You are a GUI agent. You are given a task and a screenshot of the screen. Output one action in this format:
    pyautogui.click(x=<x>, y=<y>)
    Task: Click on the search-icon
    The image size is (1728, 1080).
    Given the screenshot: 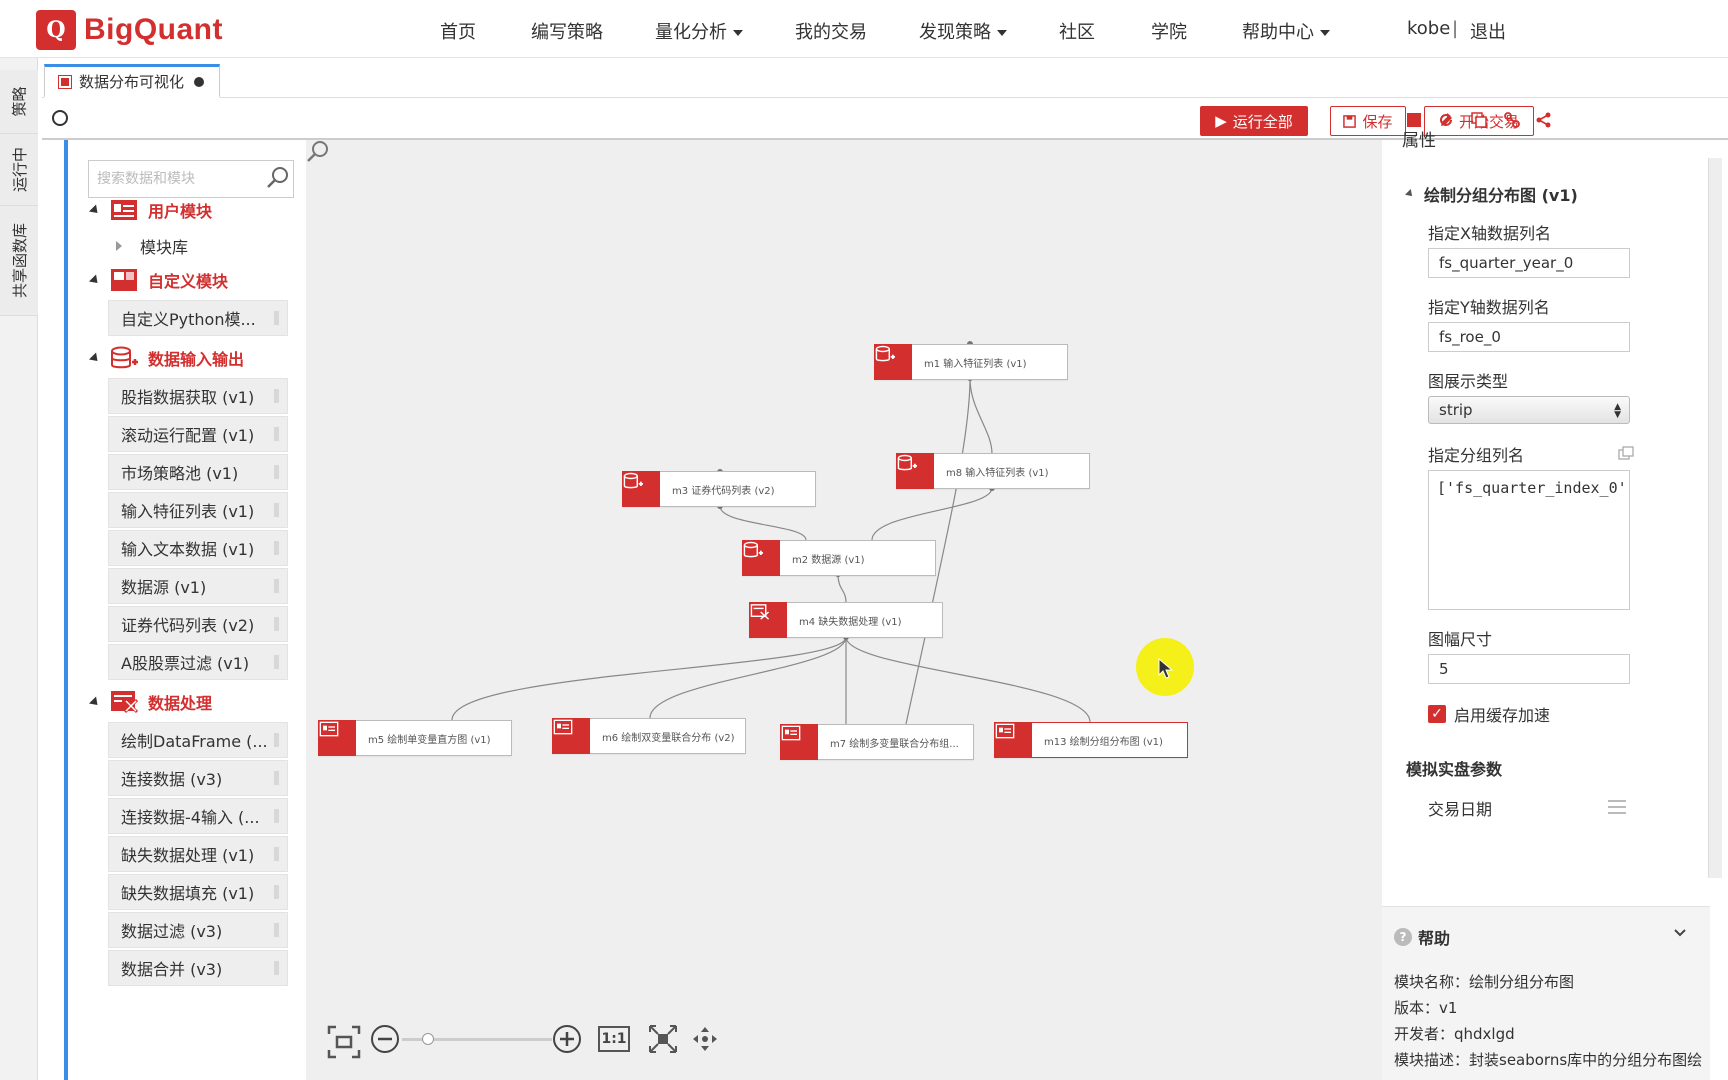 What is the action you would take?
    pyautogui.click(x=278, y=178)
    